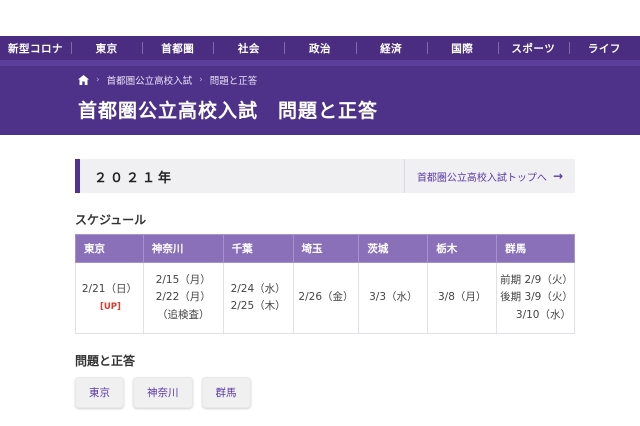  Describe the element at coordinates (106, 48) in the screenshot. I see `nav-item: 東京` at that location.